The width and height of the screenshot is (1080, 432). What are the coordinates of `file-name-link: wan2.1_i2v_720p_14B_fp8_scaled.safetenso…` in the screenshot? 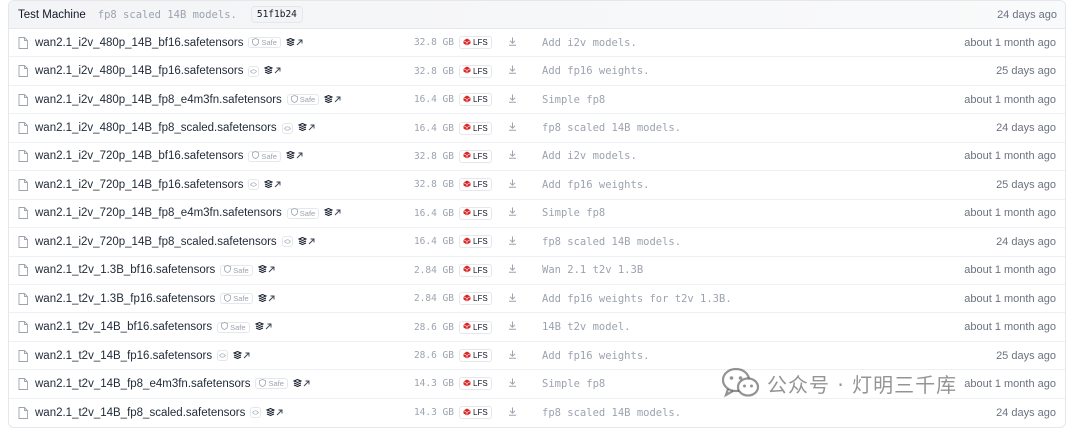 It's located at (156, 242).